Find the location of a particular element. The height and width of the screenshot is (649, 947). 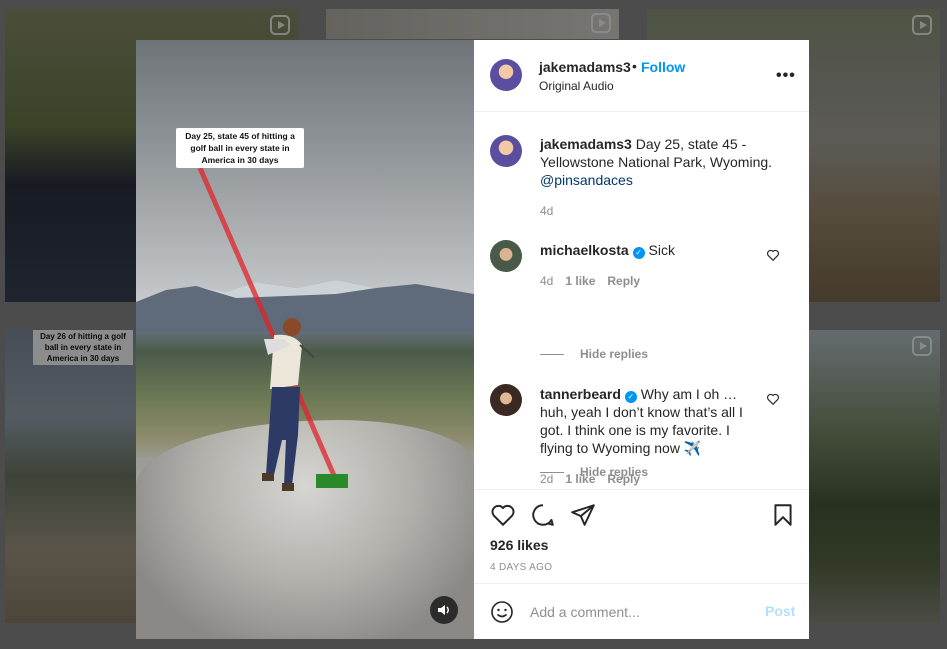

add-comment-bar: Post is located at coordinates (641, 611).